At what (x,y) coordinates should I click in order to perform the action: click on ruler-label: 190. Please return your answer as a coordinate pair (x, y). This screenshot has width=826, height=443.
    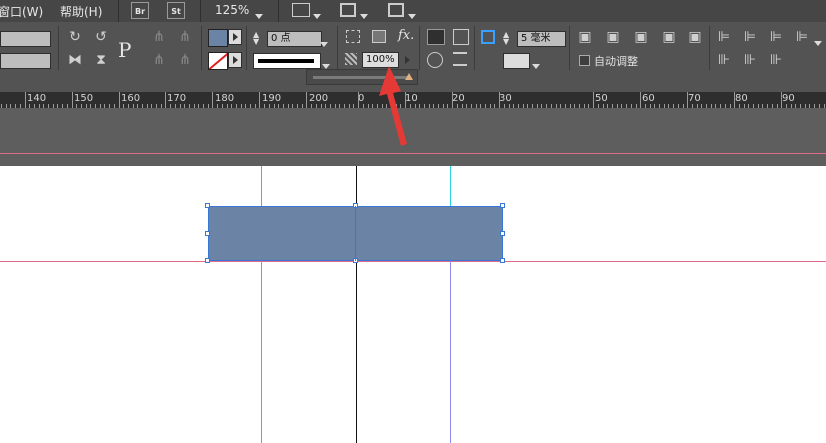
    Looking at the image, I should click on (272, 98).